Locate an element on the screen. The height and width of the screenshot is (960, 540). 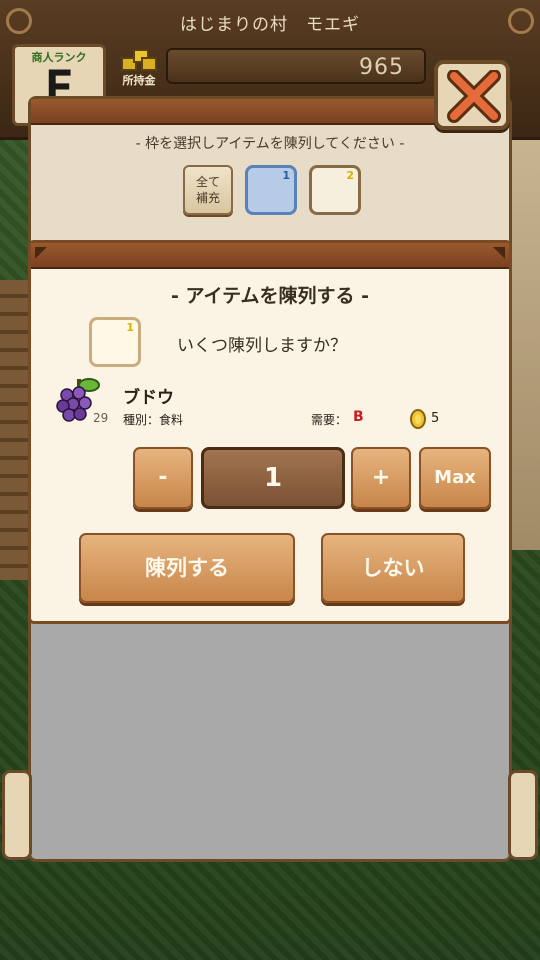
max-quantity-button: Max is located at coordinates (455, 478).